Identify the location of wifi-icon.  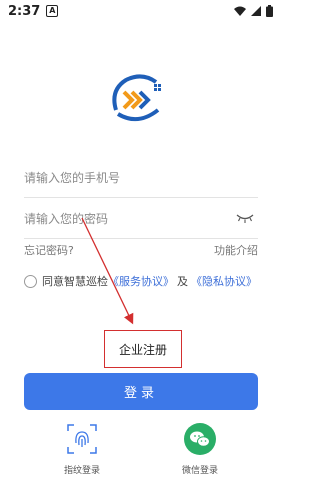
(240, 11).